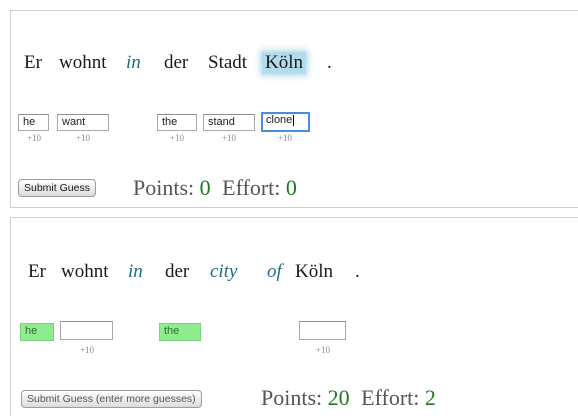  What do you see at coordinates (205, 187) in the screenshot?
I see `points-value: 0` at bounding box center [205, 187].